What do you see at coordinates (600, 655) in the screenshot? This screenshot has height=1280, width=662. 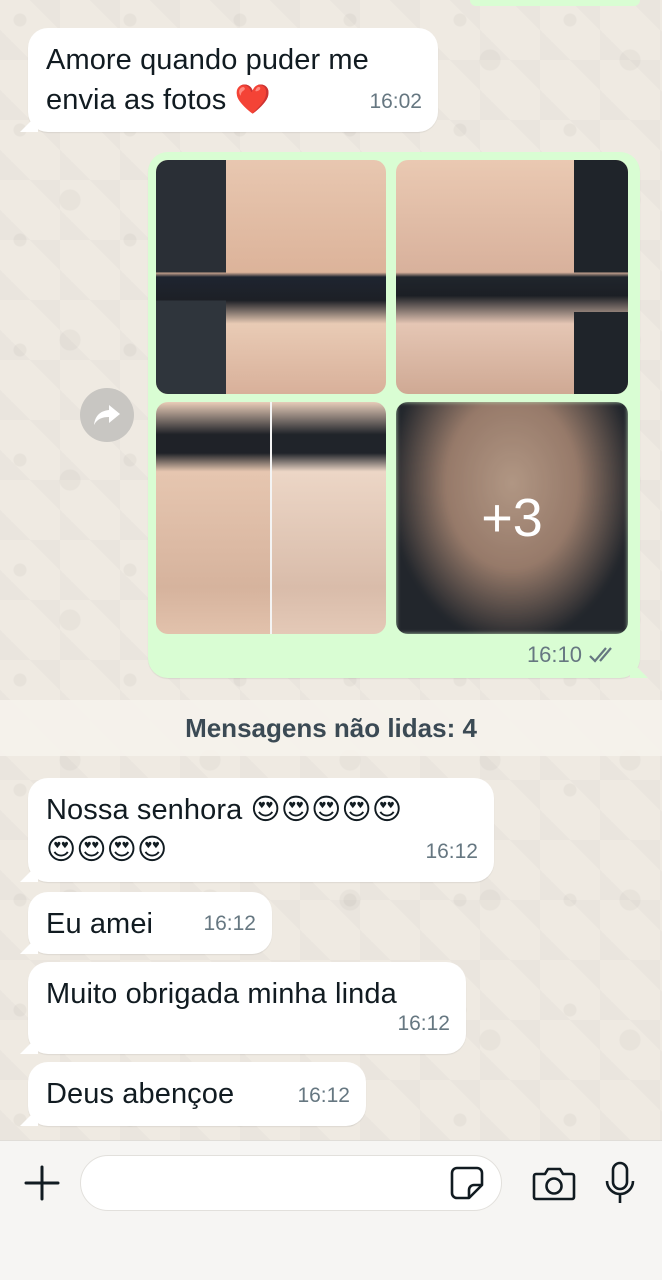 I see `double-check-icon` at bounding box center [600, 655].